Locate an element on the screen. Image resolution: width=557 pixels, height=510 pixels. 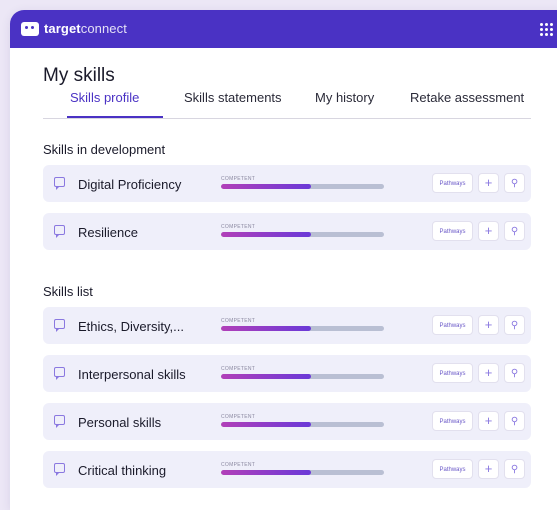
brand-logo: targetconnect is located at coordinates (74, 28).